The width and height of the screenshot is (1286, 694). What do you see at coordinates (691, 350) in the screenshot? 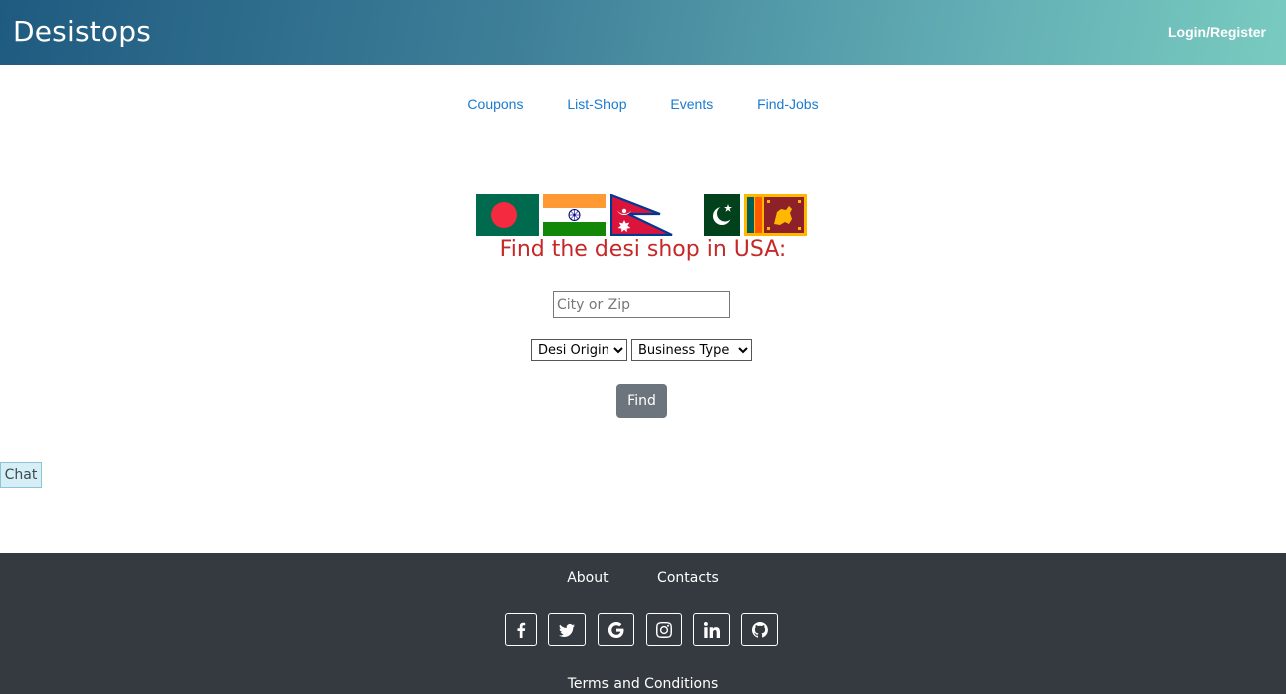
I see `business-type-select: Business Type` at bounding box center [691, 350].